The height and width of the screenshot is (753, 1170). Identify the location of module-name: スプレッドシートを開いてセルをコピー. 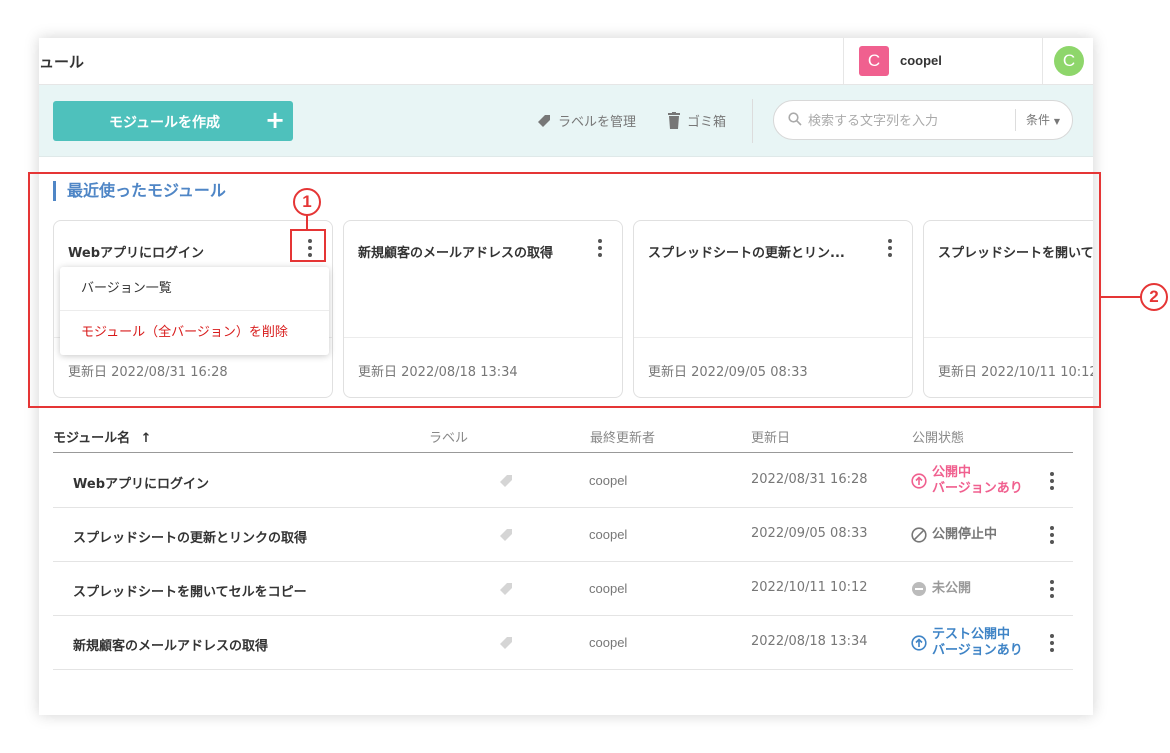
(190, 592).